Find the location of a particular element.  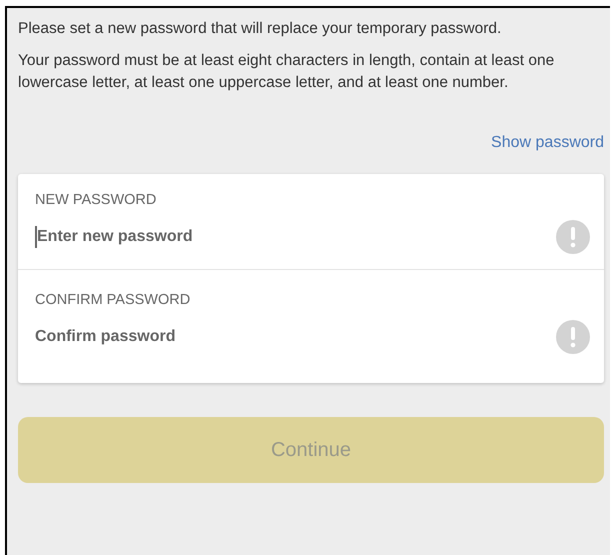

password-field: Confirm password is located at coordinates (295, 337).